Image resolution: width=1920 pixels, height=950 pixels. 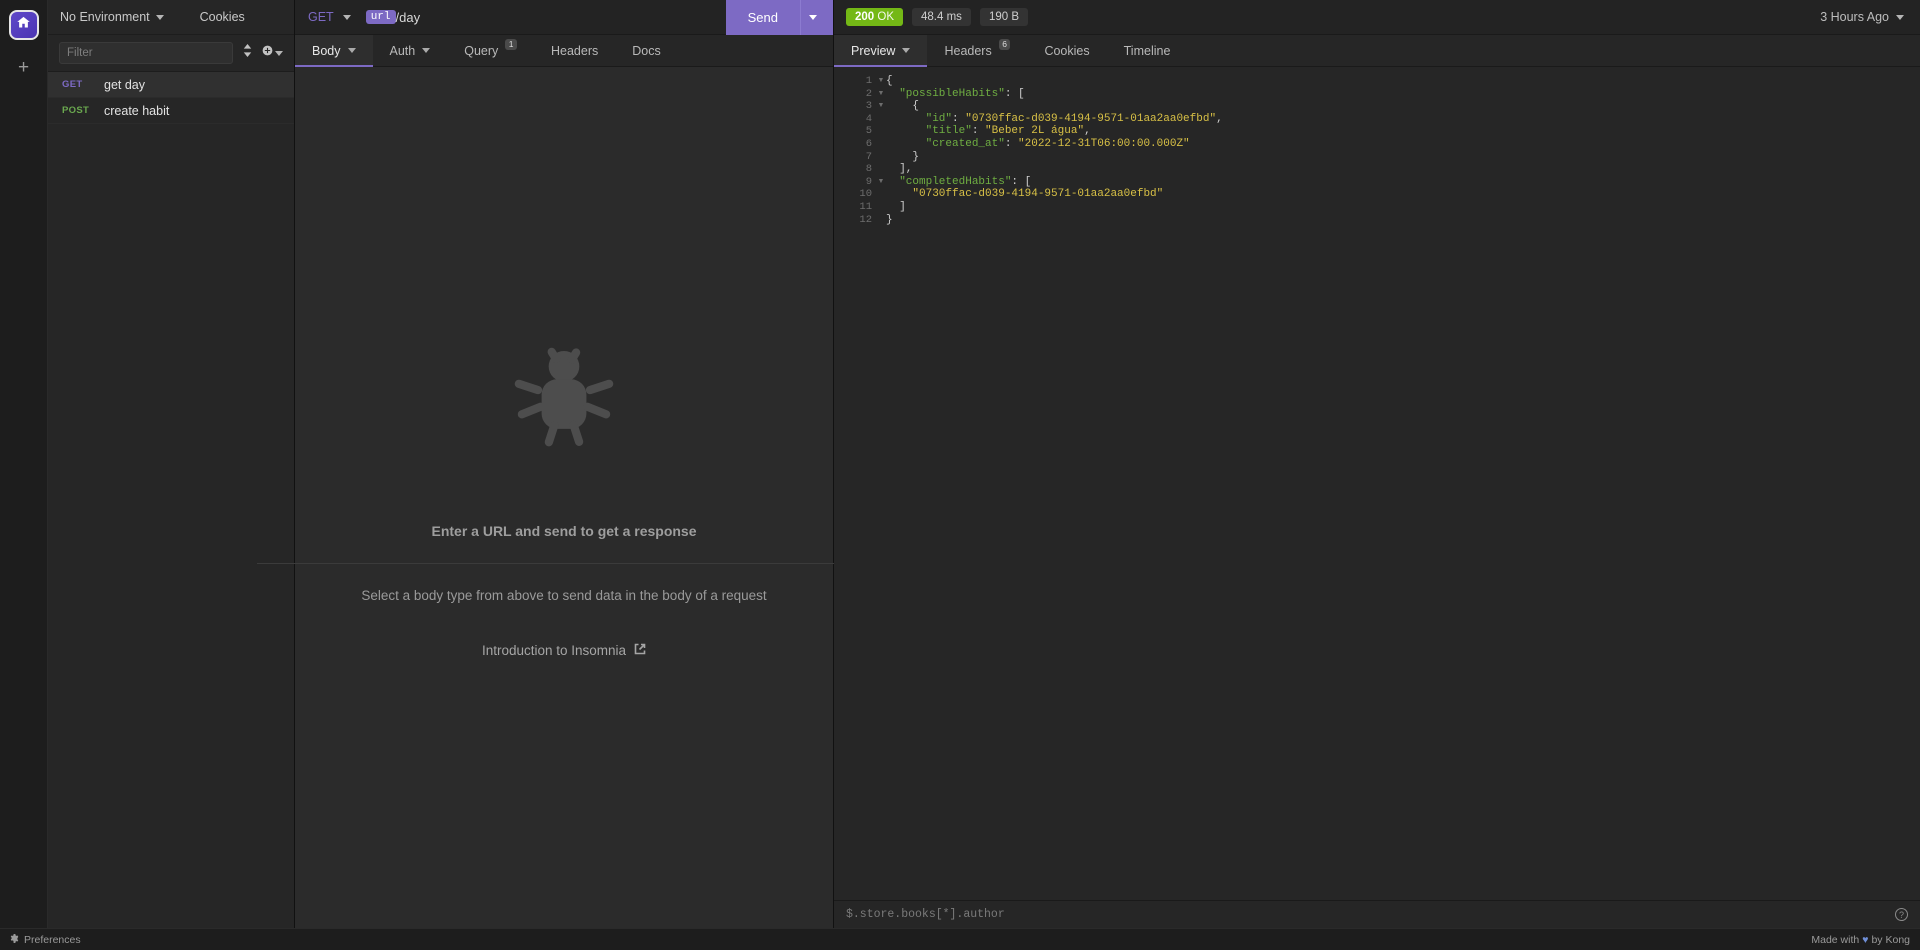 What do you see at coordinates (960, 939) in the screenshot?
I see `status-bar: Preferences Made with ♥ by Kong` at bounding box center [960, 939].